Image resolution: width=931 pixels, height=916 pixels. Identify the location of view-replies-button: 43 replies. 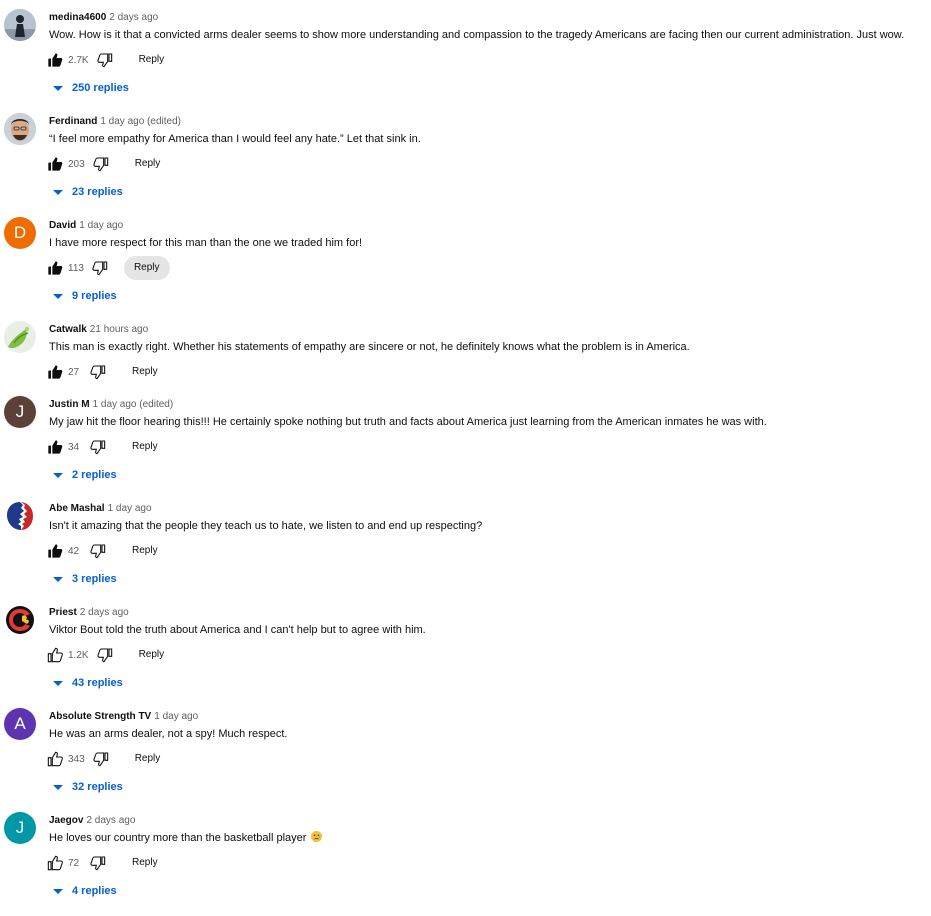
(88, 683).